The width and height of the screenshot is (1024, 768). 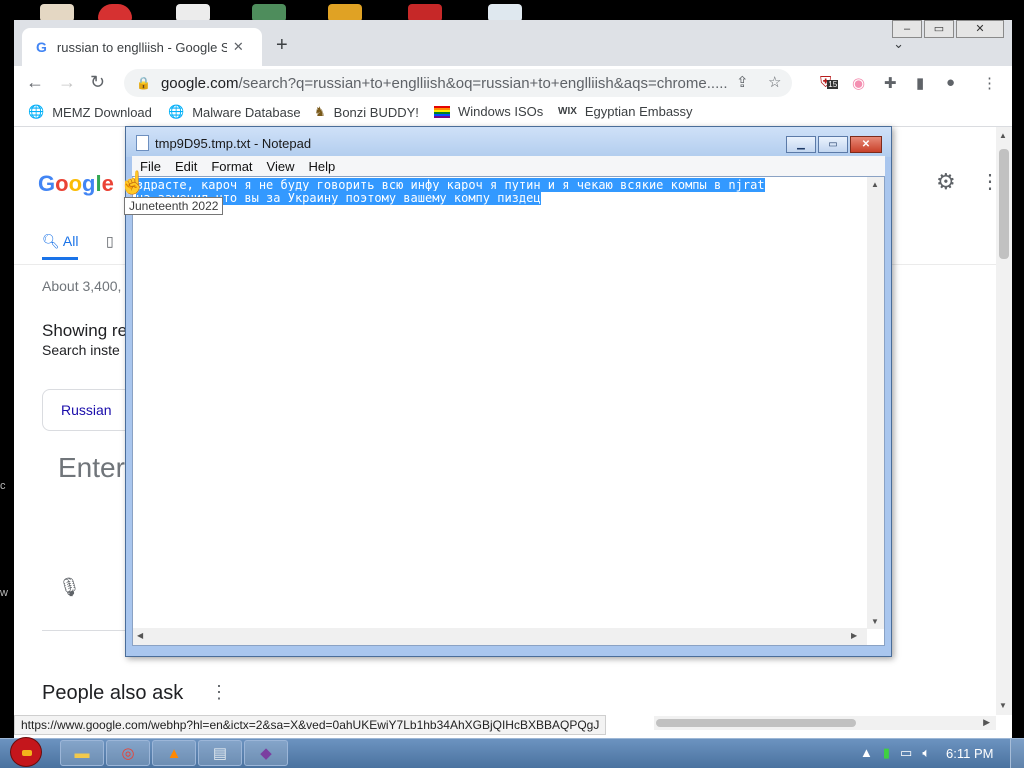 What do you see at coordinates (142, 143) in the screenshot?
I see `notepad-icon` at bounding box center [142, 143].